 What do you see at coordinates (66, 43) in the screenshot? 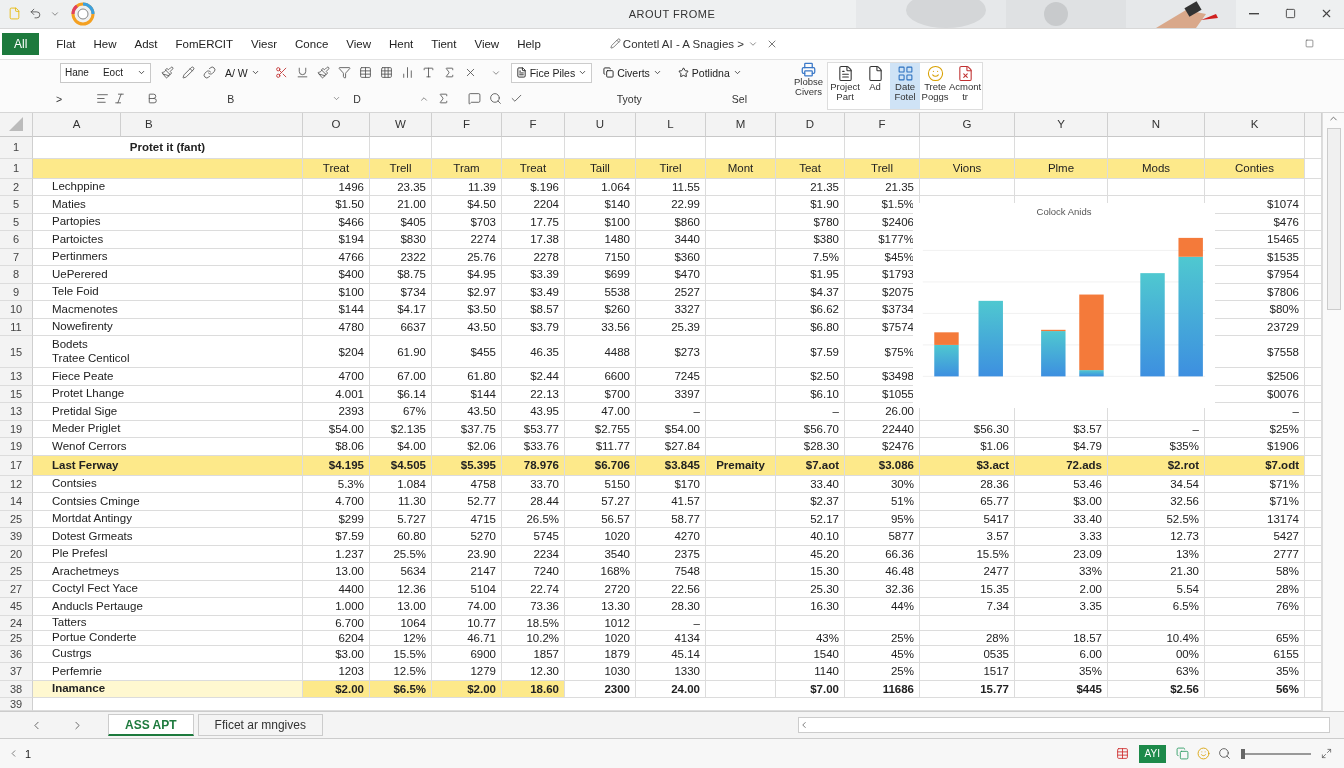
I see `menu-tab: Flat` at bounding box center [66, 43].